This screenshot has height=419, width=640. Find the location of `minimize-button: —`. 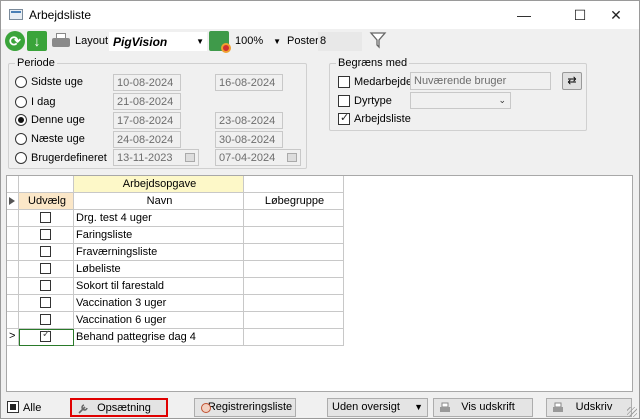

minimize-button: — is located at coordinates (524, 15).